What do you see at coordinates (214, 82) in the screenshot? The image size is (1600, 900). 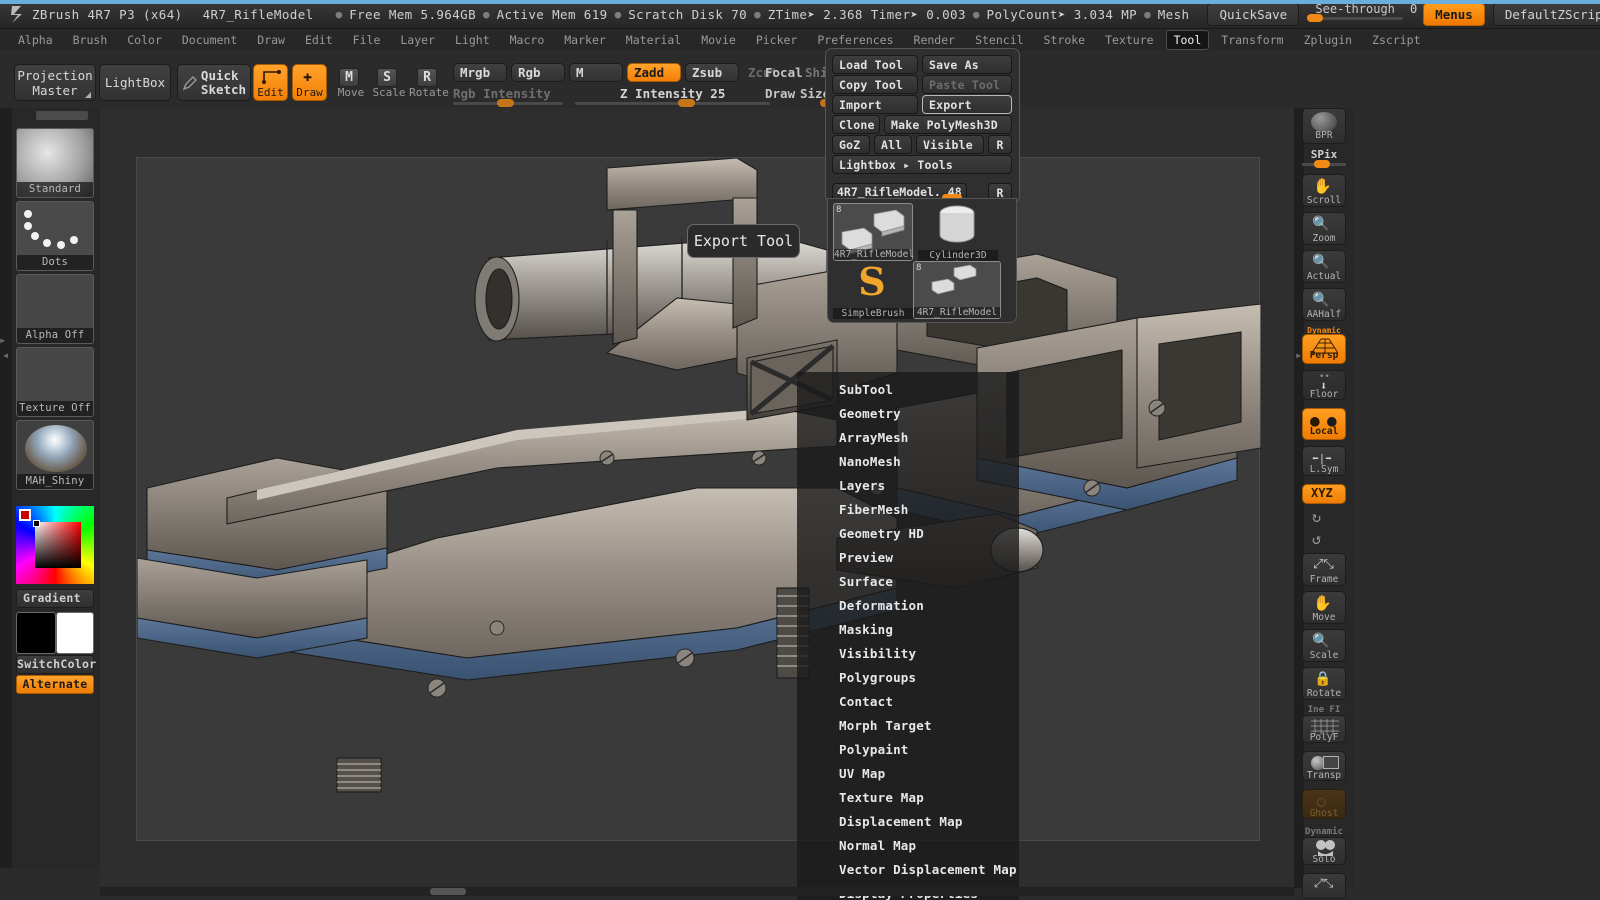 I see `quick-sketch-button: Quick Sketch` at bounding box center [214, 82].